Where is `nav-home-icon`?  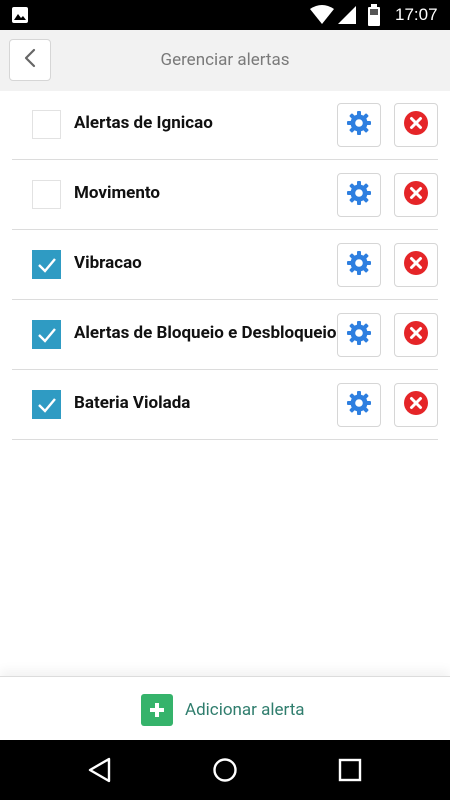 nav-home-icon is located at coordinates (225, 772).